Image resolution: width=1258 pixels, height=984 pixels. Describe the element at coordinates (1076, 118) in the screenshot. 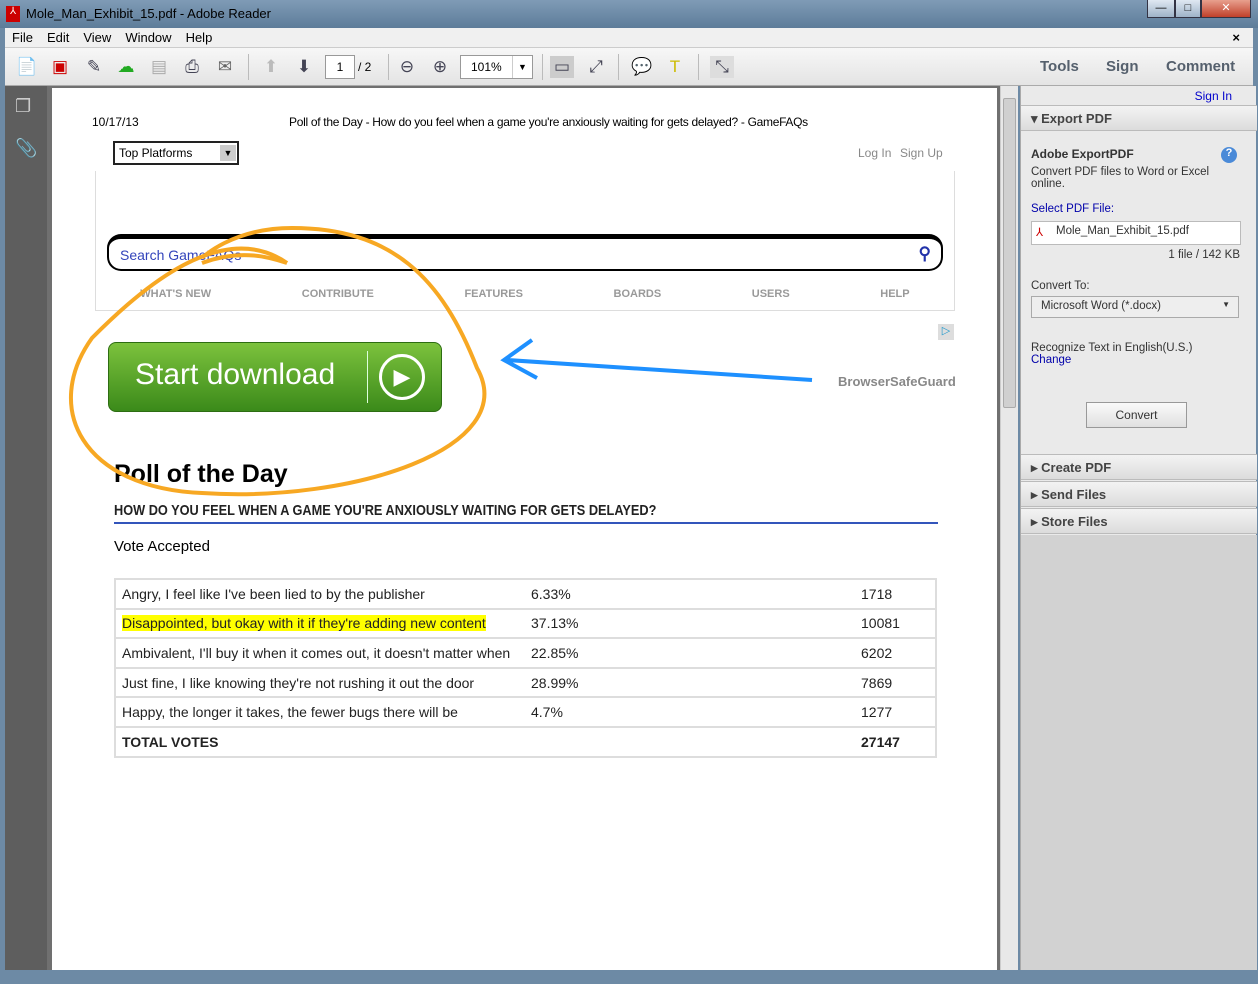

I see `export-pdf-label: Export PDF` at that location.